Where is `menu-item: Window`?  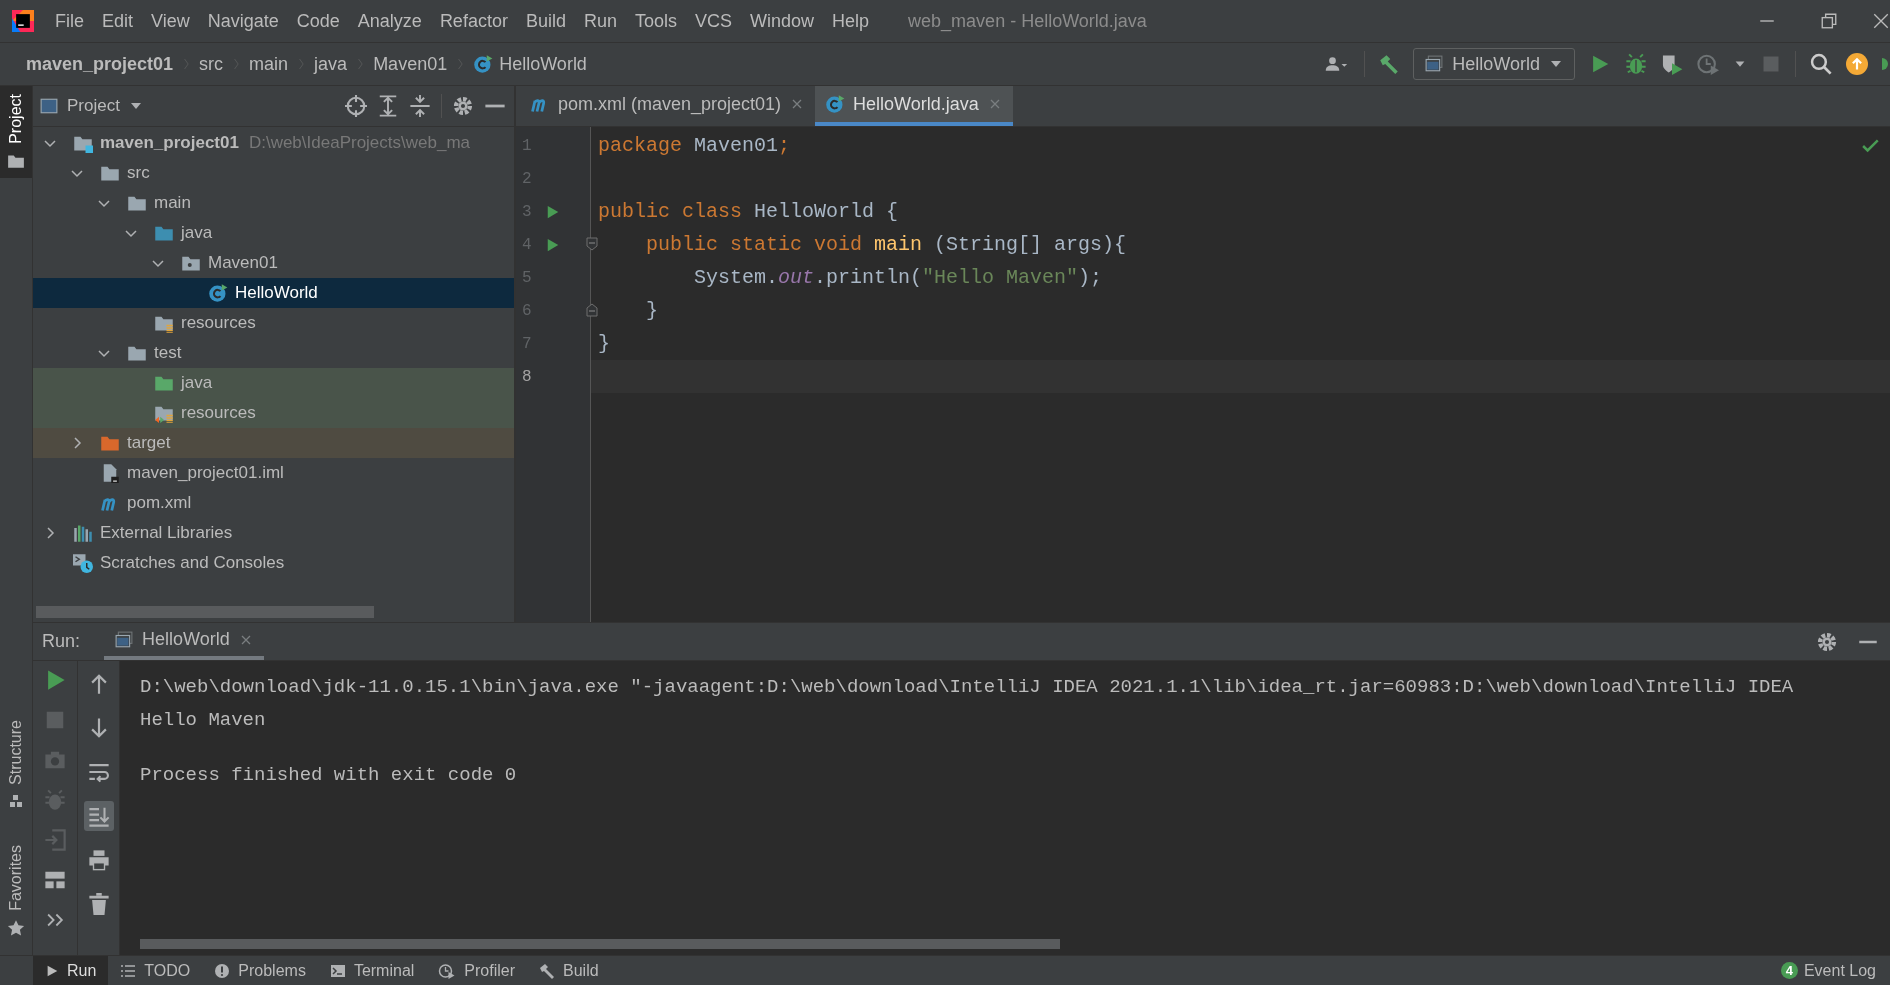
menu-item: Window is located at coordinates (782, 21).